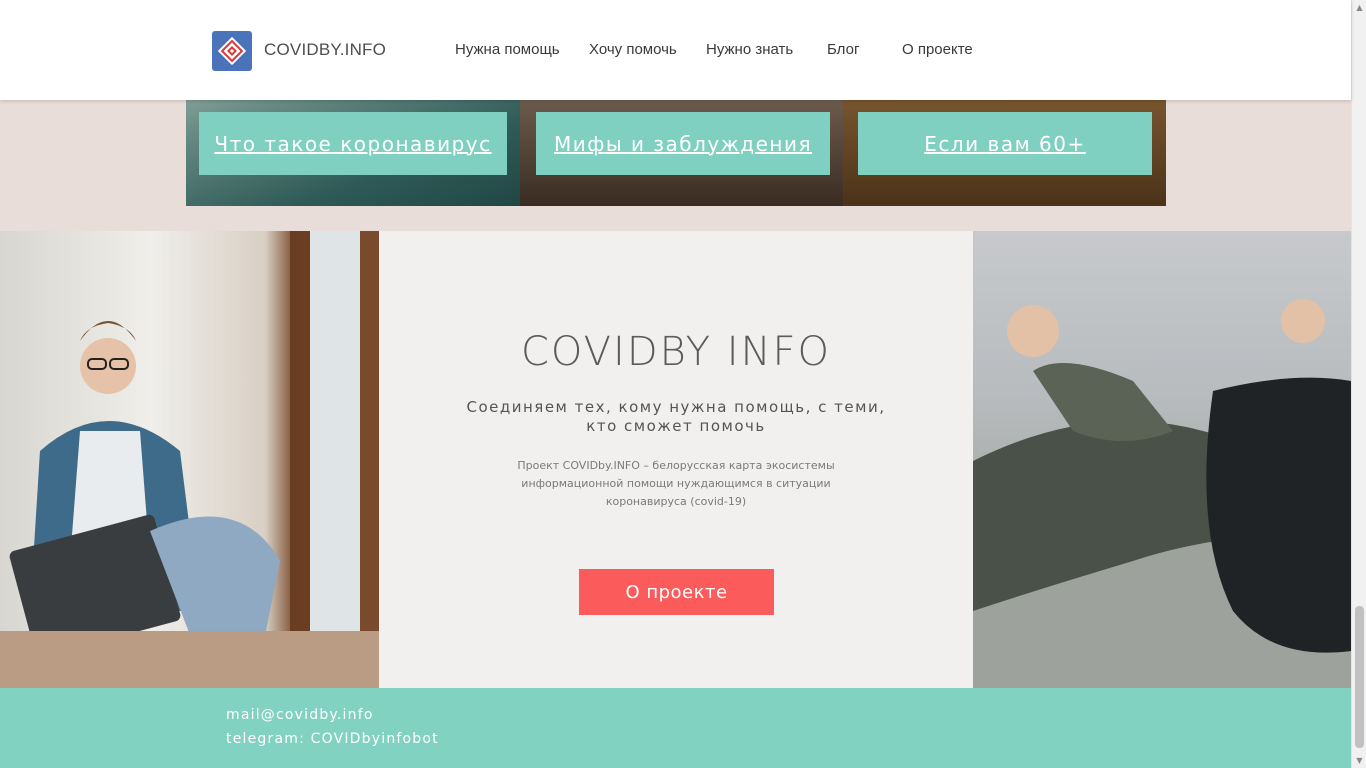 Image resolution: width=1366 pixels, height=768 pixels. What do you see at coordinates (937, 49) in the screenshot?
I see `nav-item-about: О проекте` at bounding box center [937, 49].